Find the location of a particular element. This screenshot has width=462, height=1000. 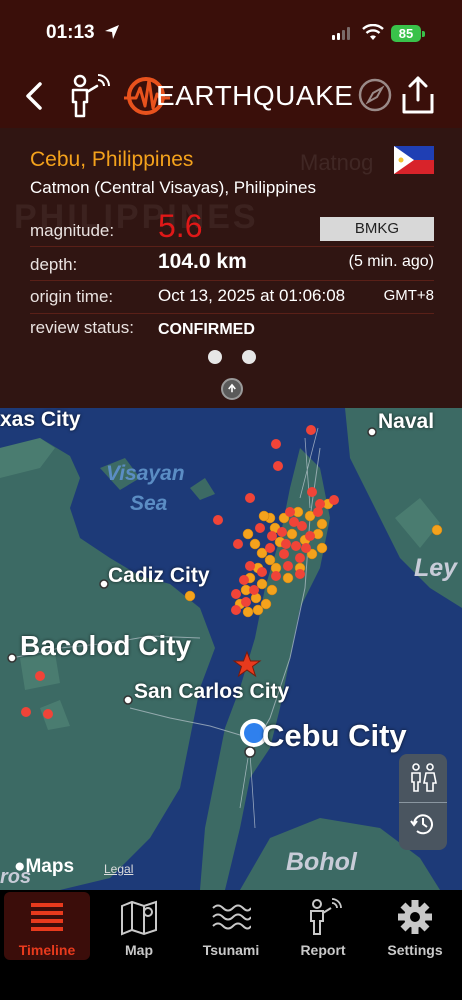

map-label-city: Cebu City is located at coordinates (334, 735).